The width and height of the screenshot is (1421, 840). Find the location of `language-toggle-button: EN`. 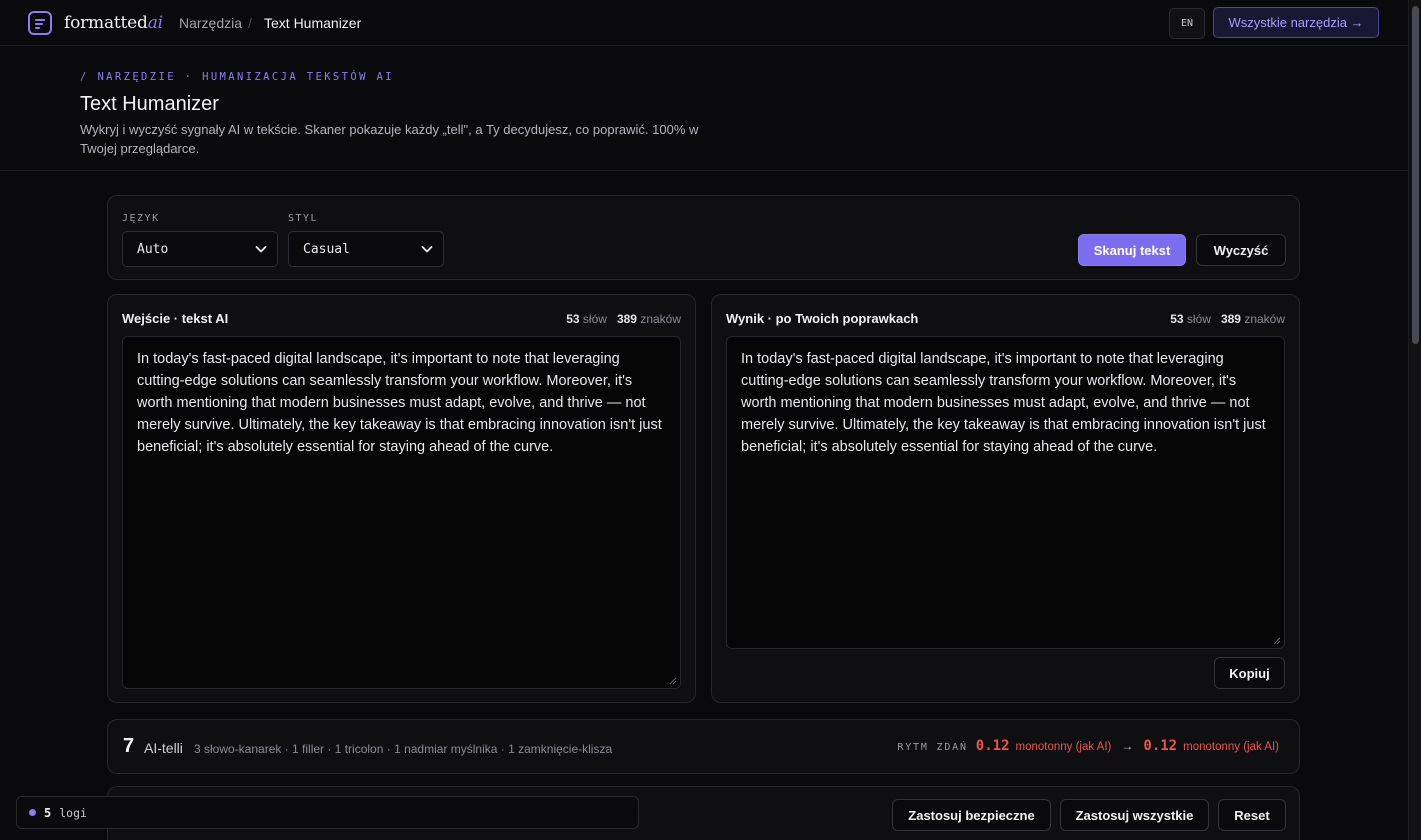

language-toggle-button: EN is located at coordinates (1187, 23).